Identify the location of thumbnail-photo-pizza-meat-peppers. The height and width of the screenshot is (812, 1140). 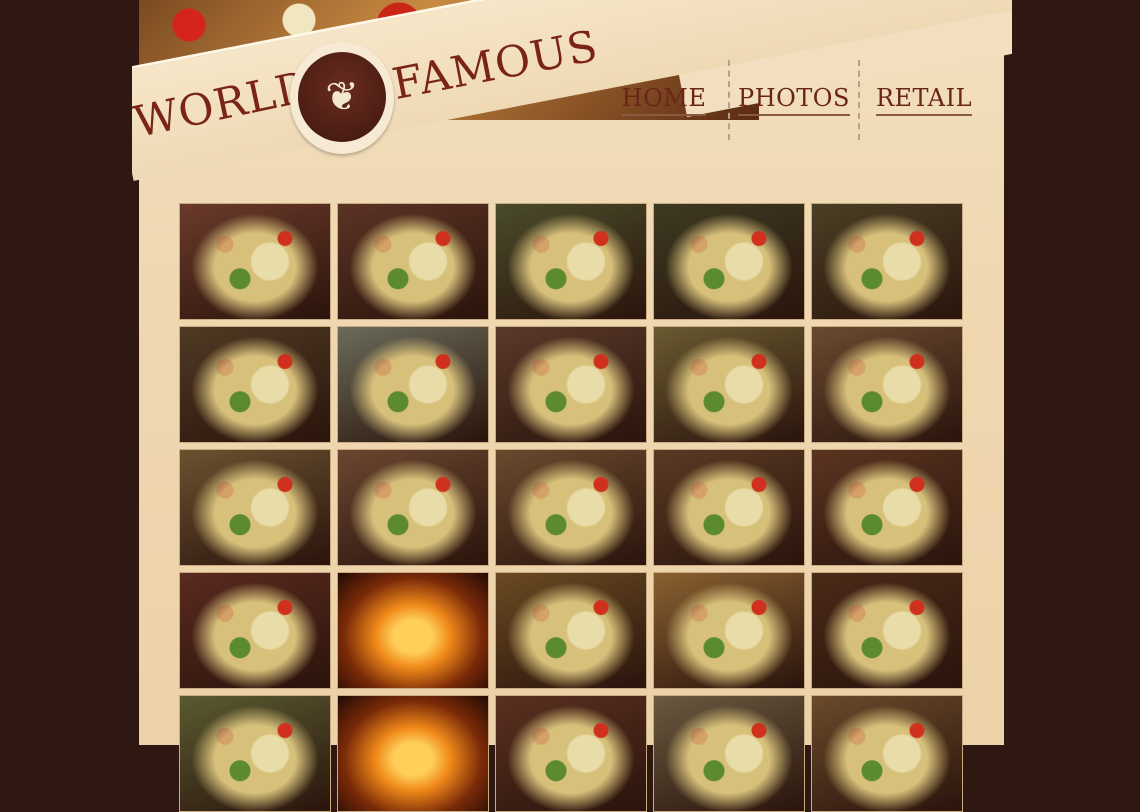
(729, 507).